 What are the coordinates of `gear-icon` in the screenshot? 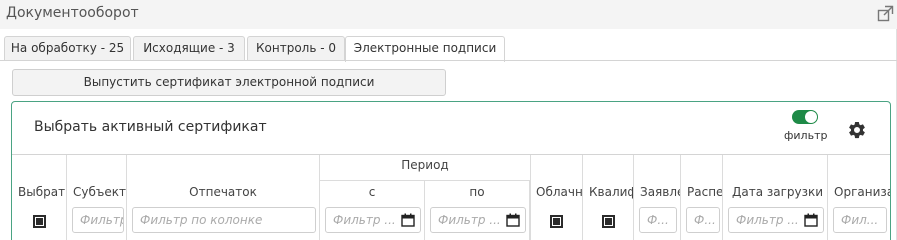 It's located at (857, 130).